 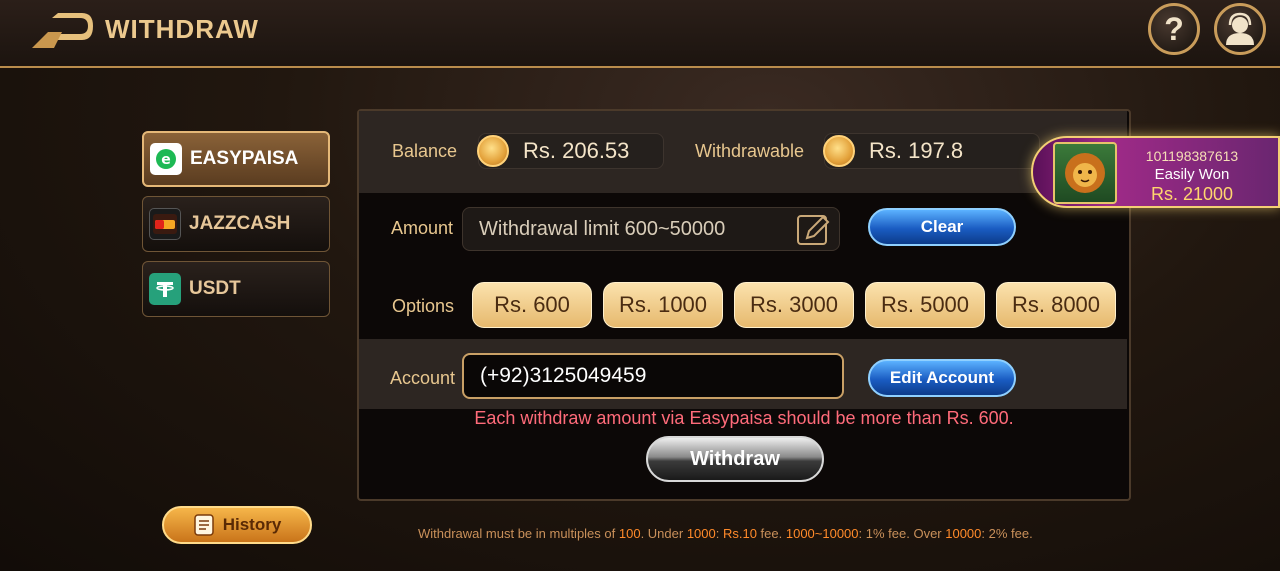 What do you see at coordinates (942, 227) in the screenshot?
I see `clear-button: Clear` at bounding box center [942, 227].